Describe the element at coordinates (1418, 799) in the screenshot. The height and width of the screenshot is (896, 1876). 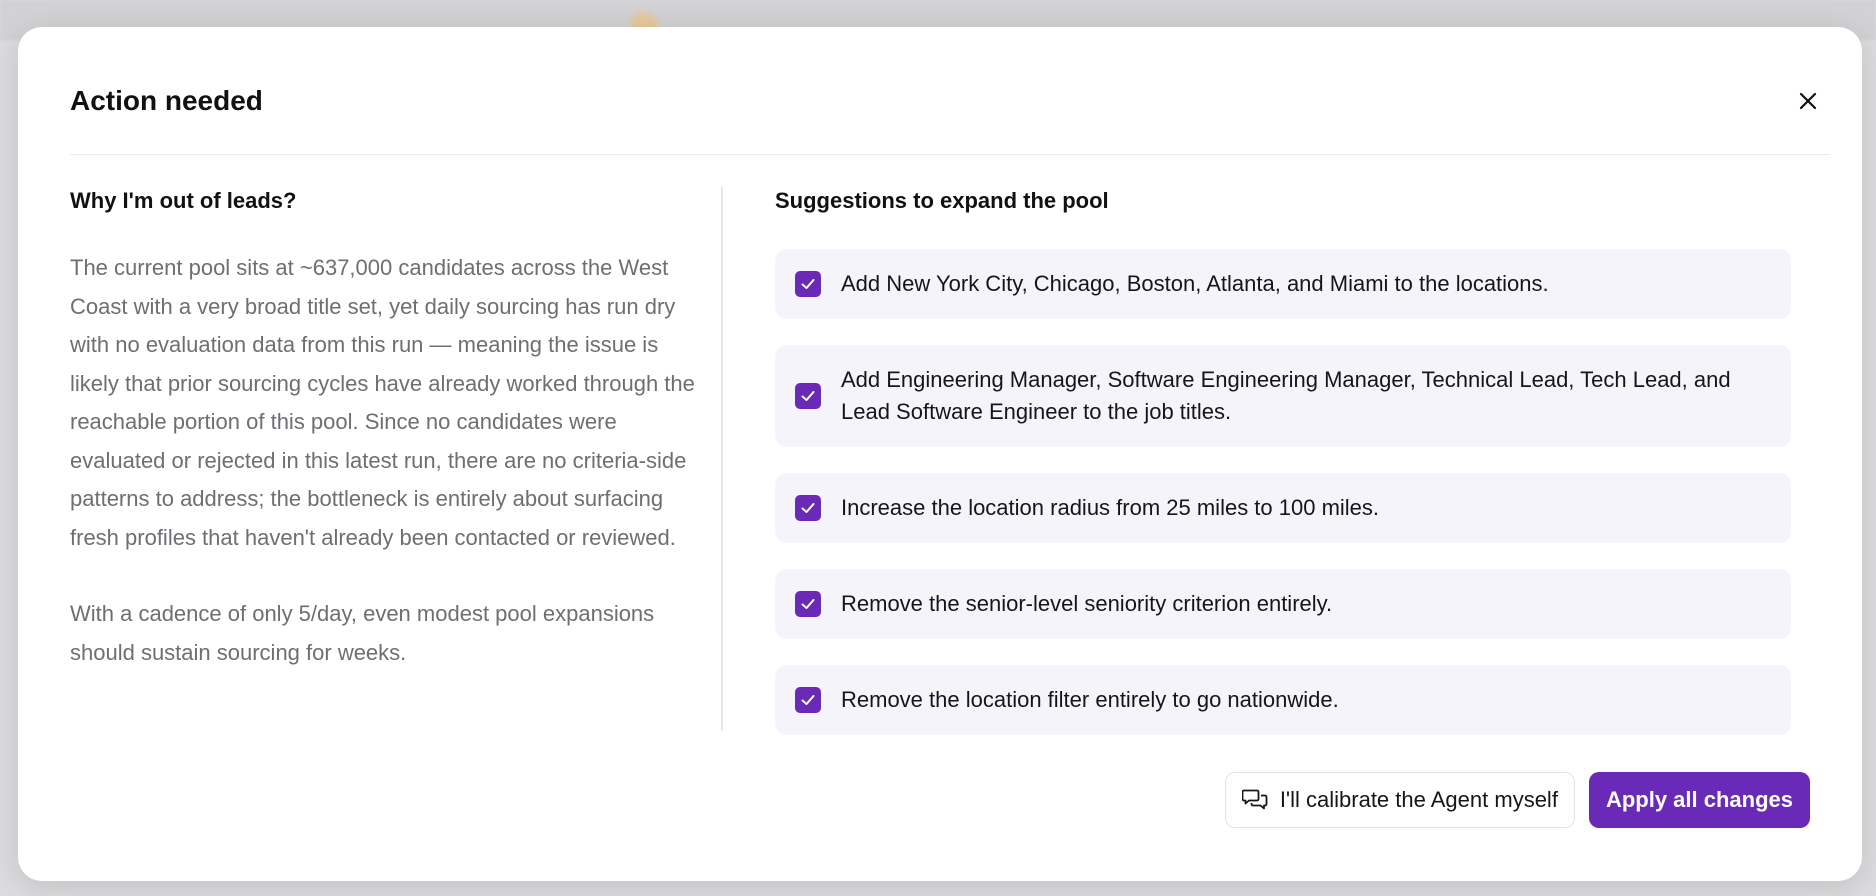
I see `calibrate-myself-label: I'll calibrate the Agent myself` at that location.